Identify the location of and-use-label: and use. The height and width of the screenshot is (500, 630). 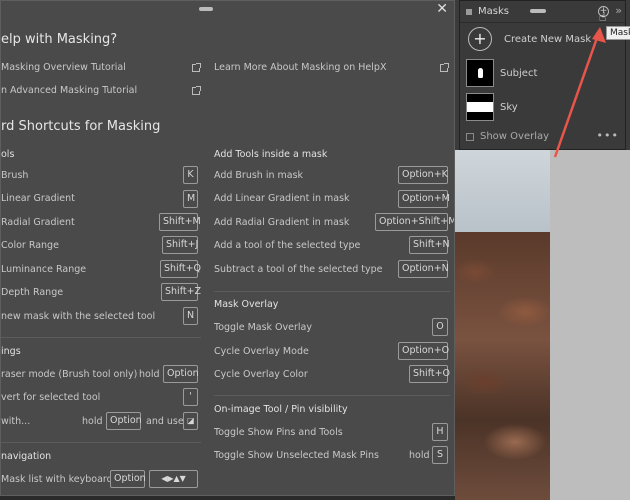
(165, 421).